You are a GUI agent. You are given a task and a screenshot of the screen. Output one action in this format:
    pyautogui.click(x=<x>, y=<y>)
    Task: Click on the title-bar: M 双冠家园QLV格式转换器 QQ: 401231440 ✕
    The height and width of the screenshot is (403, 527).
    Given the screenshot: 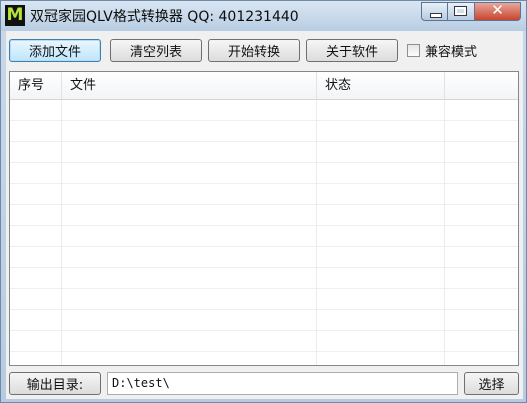 What is the action you would take?
    pyautogui.click(x=263, y=16)
    